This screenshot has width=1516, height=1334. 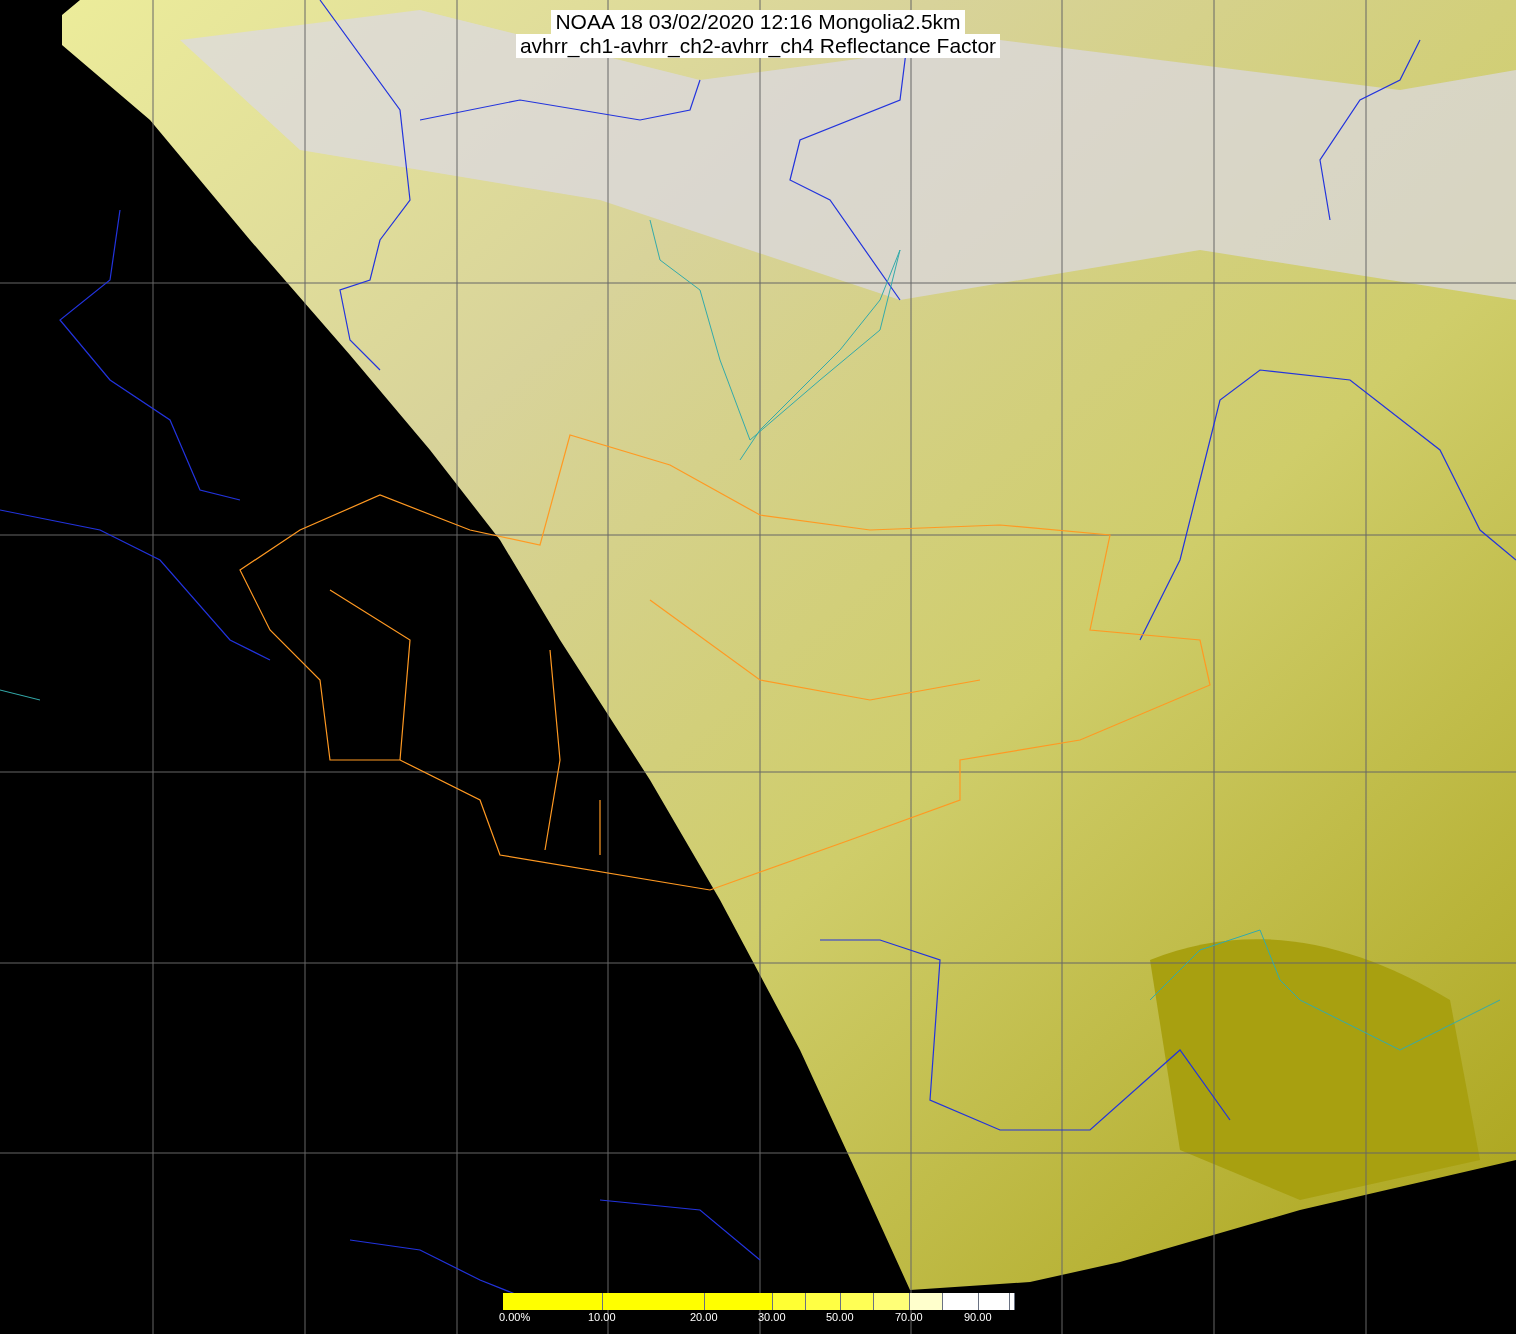 What do you see at coordinates (704, 1317) in the screenshot?
I see `colorbar-label: 20.00` at bounding box center [704, 1317].